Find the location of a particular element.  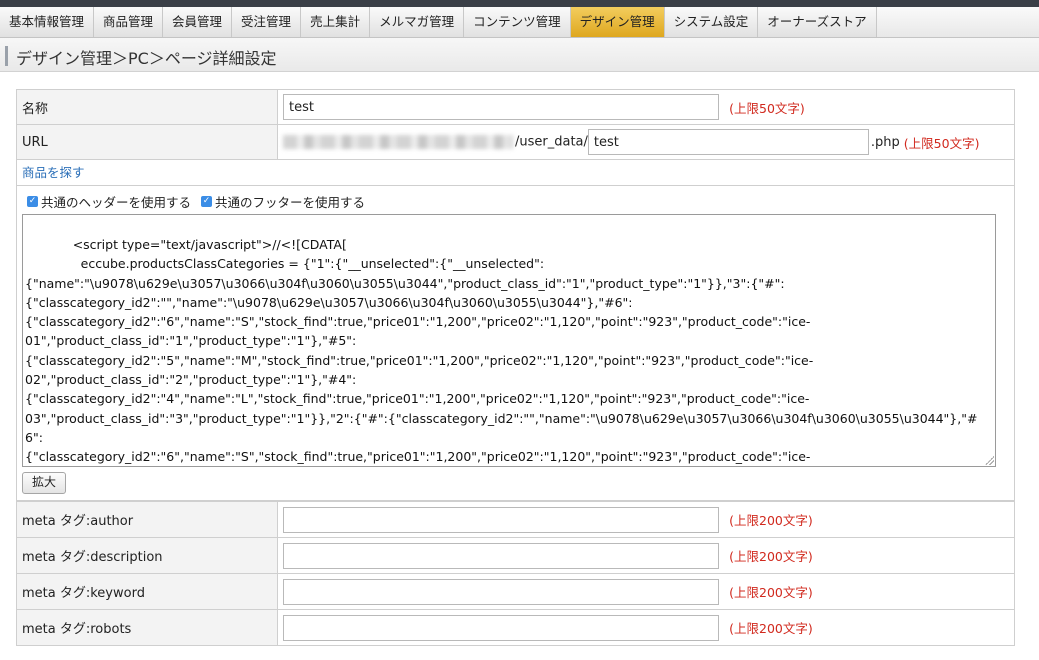

meta-keyword-cell: (上限200文字) is located at coordinates (646, 591).